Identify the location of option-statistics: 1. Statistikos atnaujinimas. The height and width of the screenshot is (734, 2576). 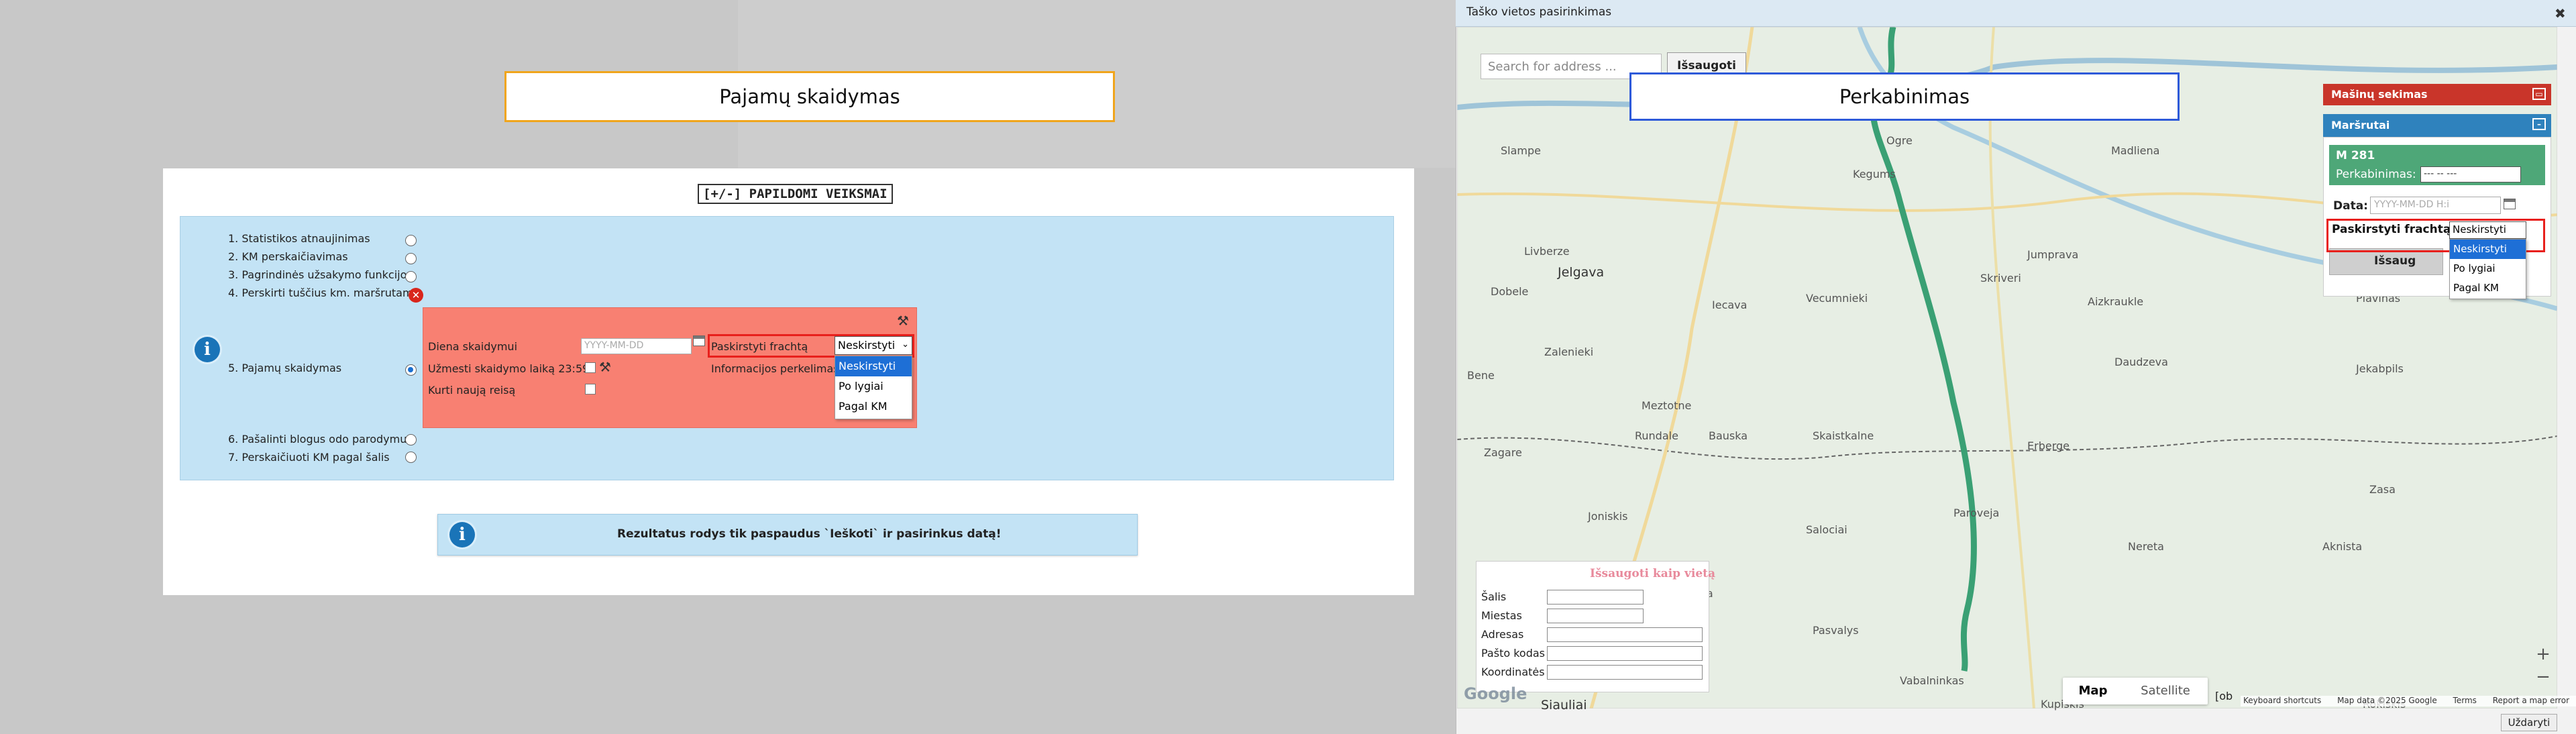
(299, 238).